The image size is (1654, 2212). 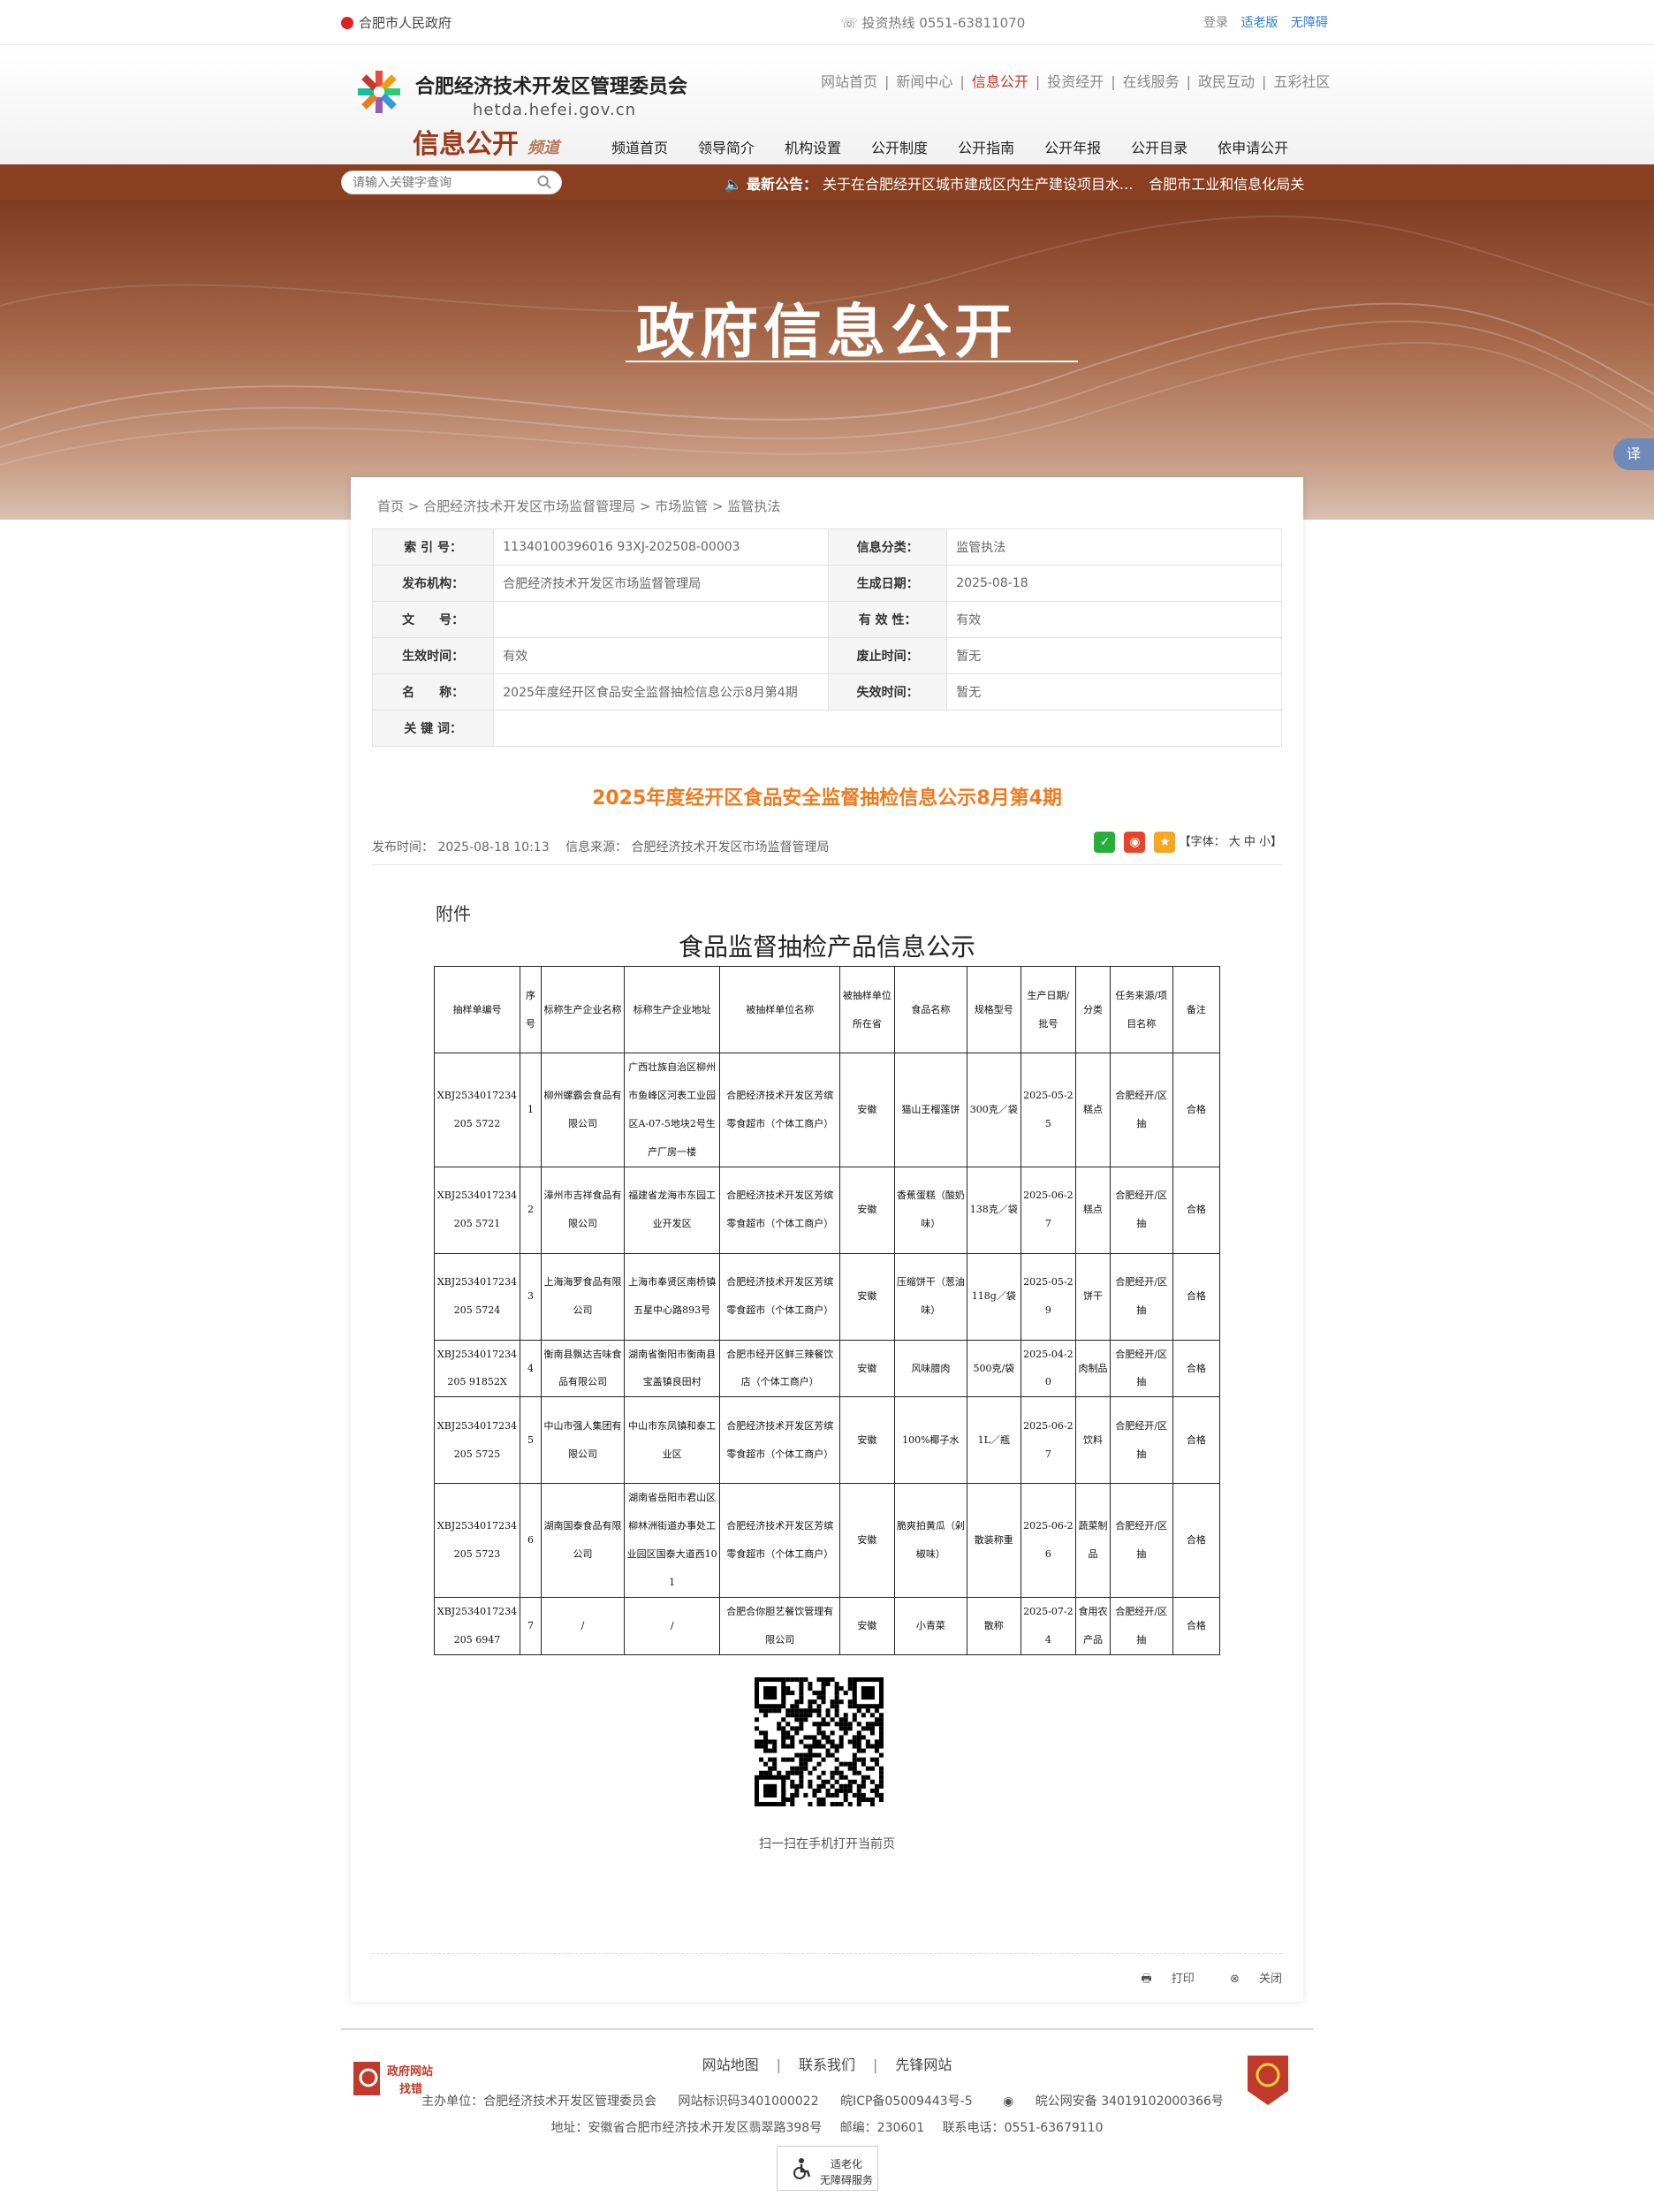 I want to click on channel-nav-item: 公开目录, so click(x=1159, y=147).